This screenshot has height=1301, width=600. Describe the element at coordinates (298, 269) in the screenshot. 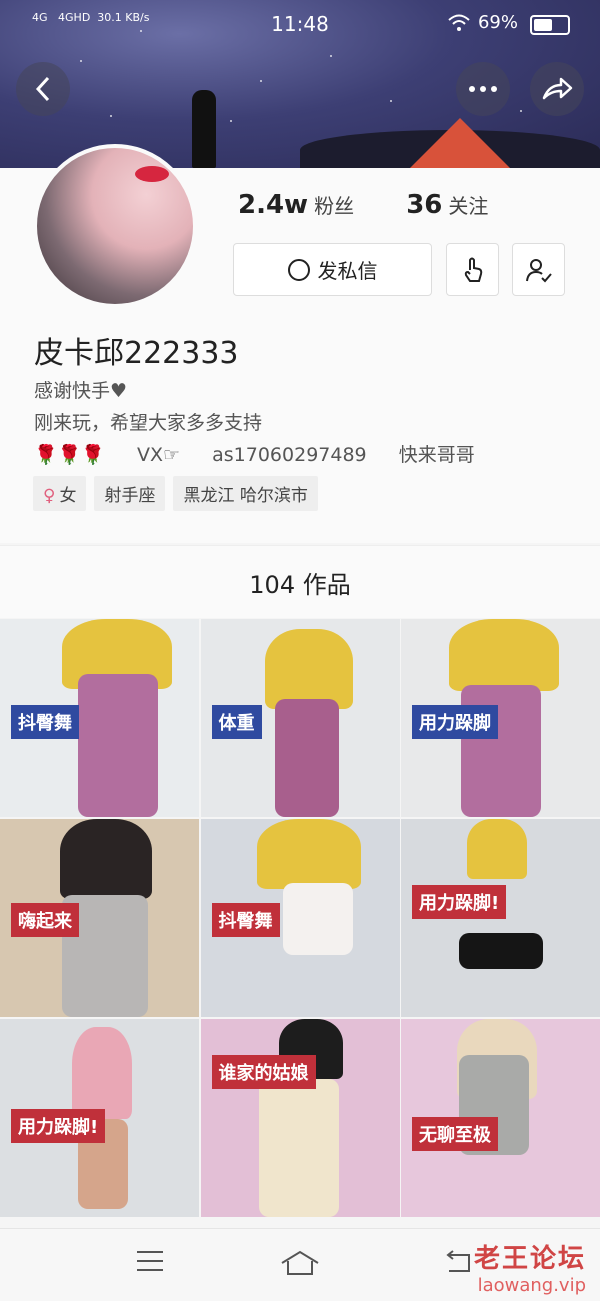

I see `chat-bubble-icon` at that location.